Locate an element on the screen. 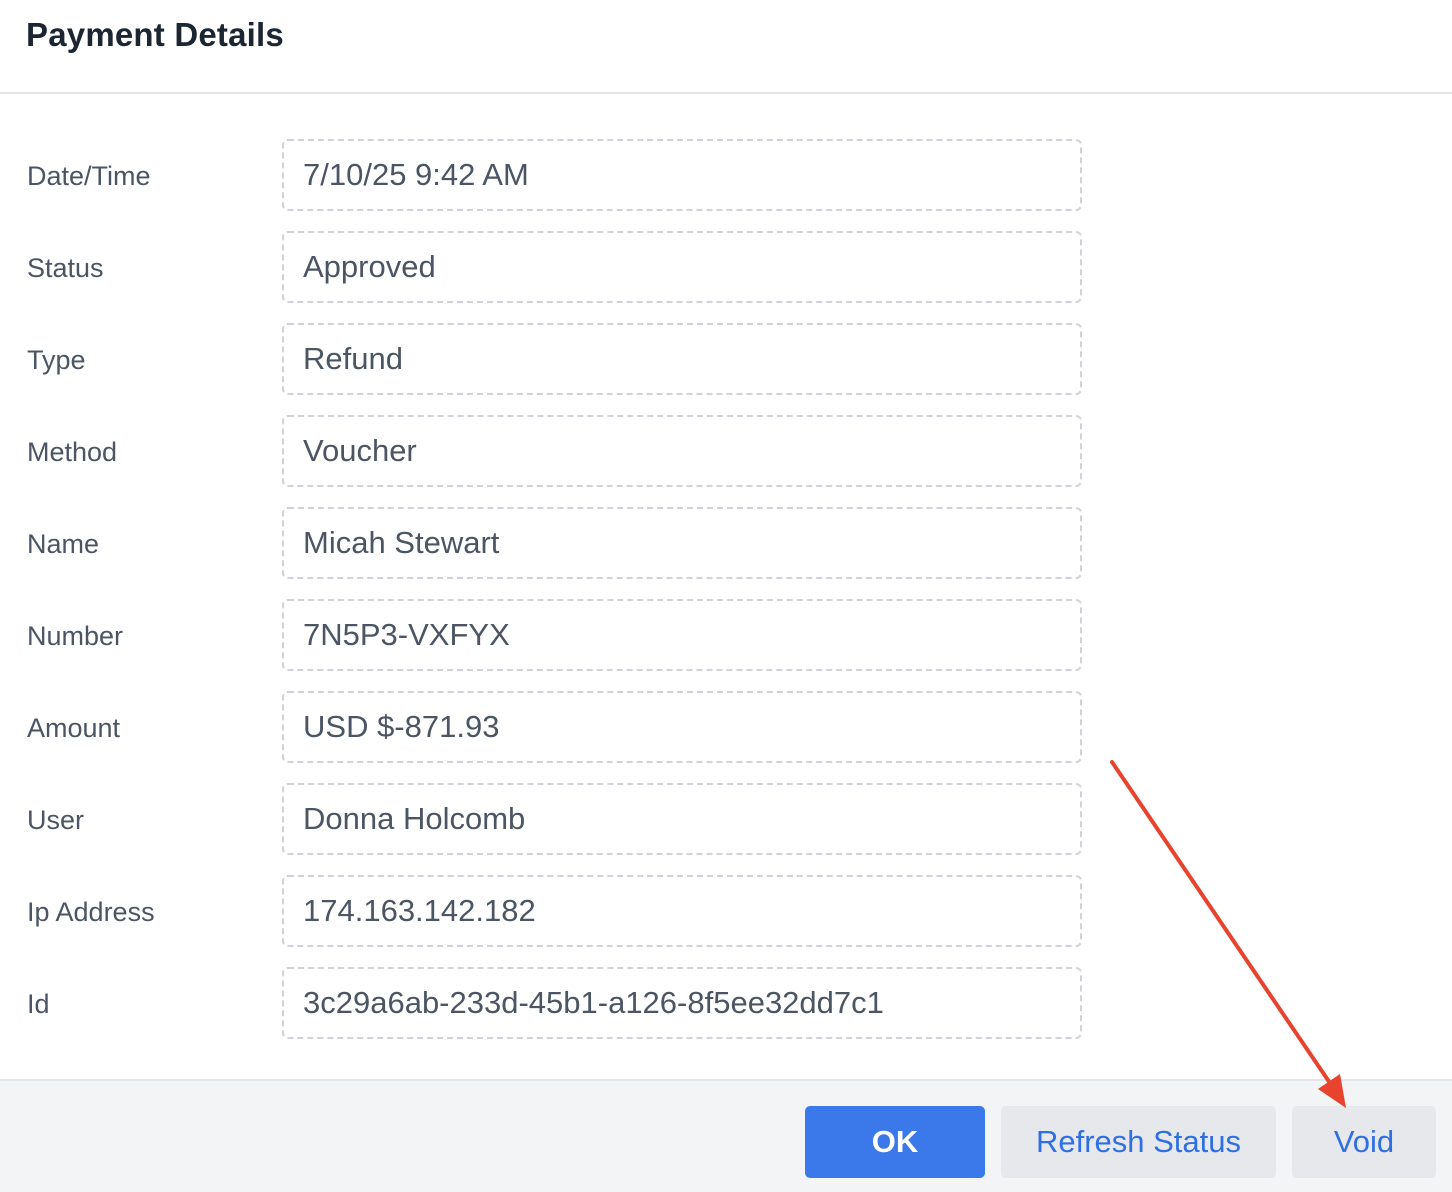  dialog-title: Payment Details is located at coordinates (155, 34).